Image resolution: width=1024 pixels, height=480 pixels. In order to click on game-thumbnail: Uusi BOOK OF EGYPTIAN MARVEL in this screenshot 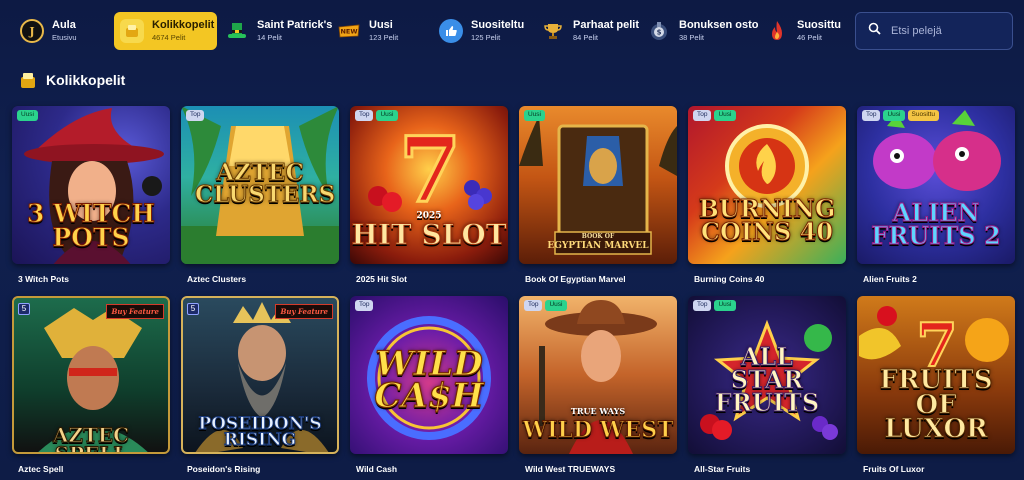, I will do `click(598, 185)`.